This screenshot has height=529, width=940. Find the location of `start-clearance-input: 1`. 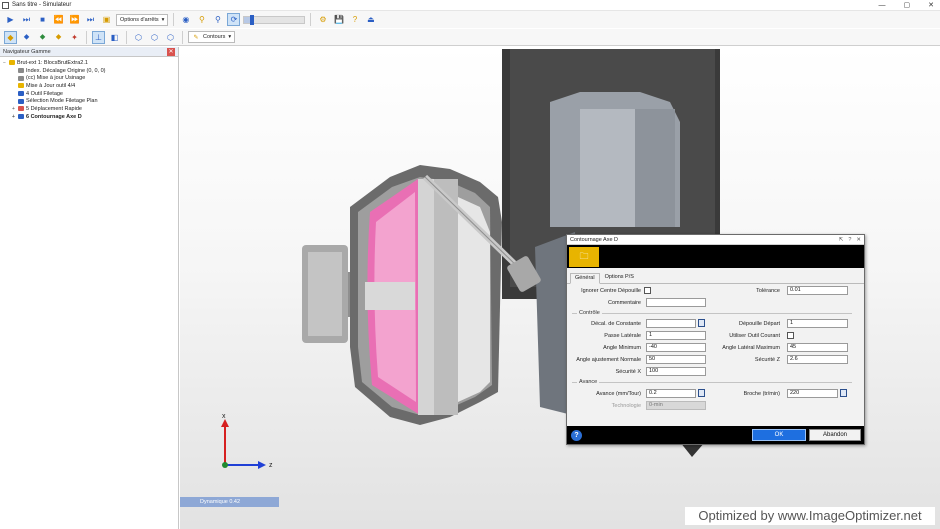

start-clearance-input: 1 is located at coordinates (817, 323).